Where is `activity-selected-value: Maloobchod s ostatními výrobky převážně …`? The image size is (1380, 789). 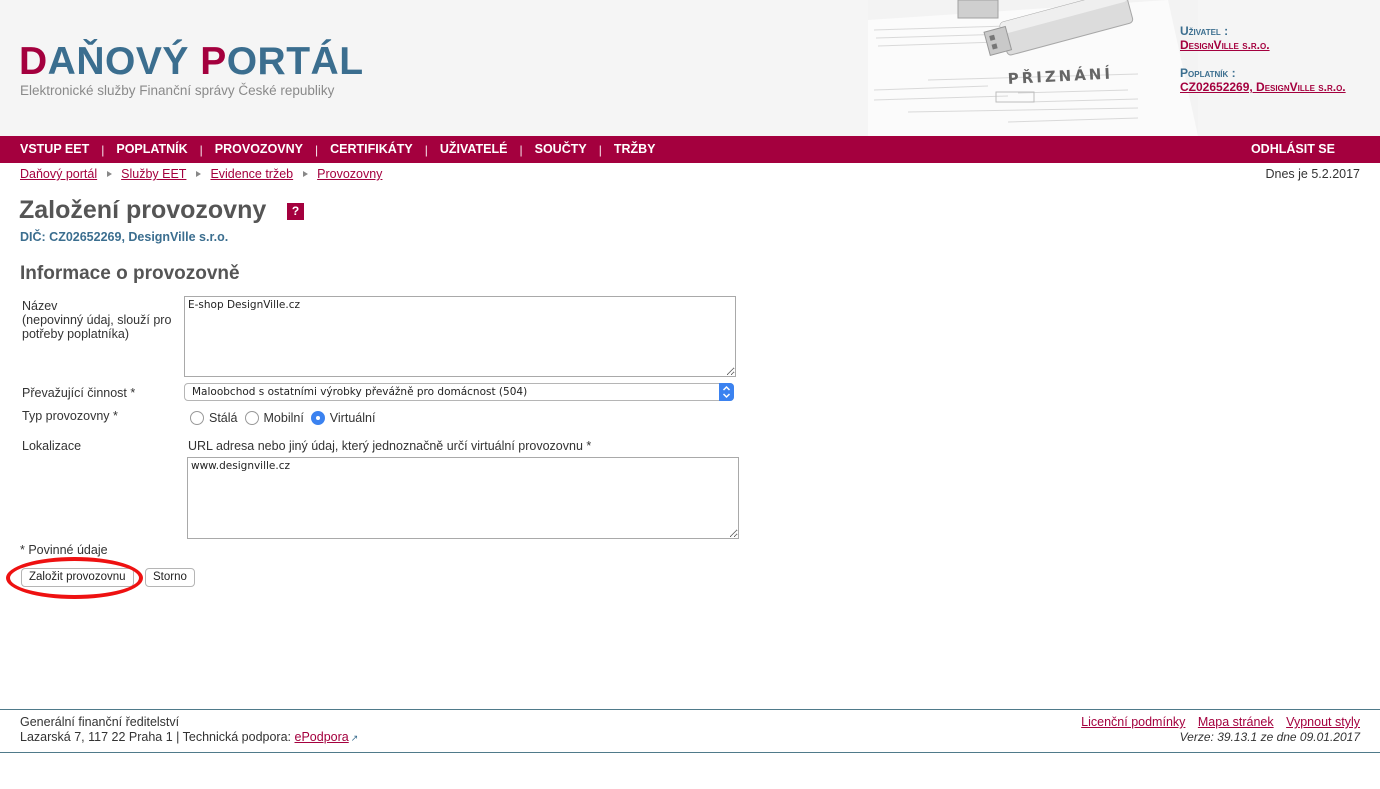 activity-selected-value: Maloobchod s ostatními výrobky převážně … is located at coordinates (360, 392).